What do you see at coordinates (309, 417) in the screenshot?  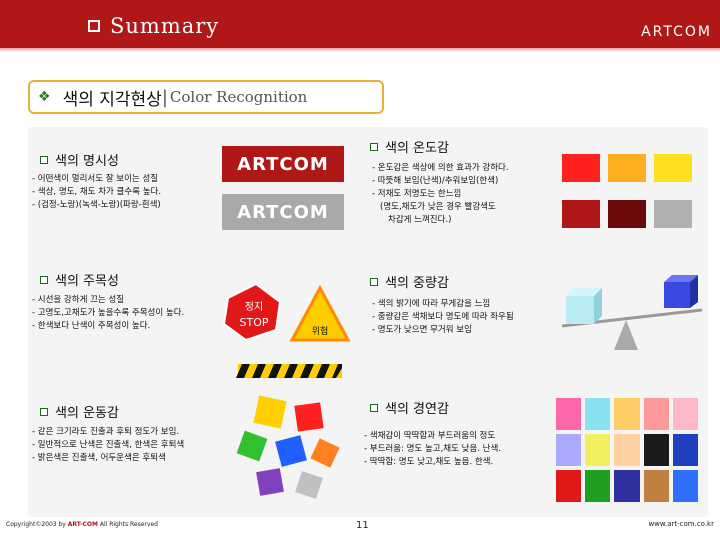 I see `motion-square-red` at bounding box center [309, 417].